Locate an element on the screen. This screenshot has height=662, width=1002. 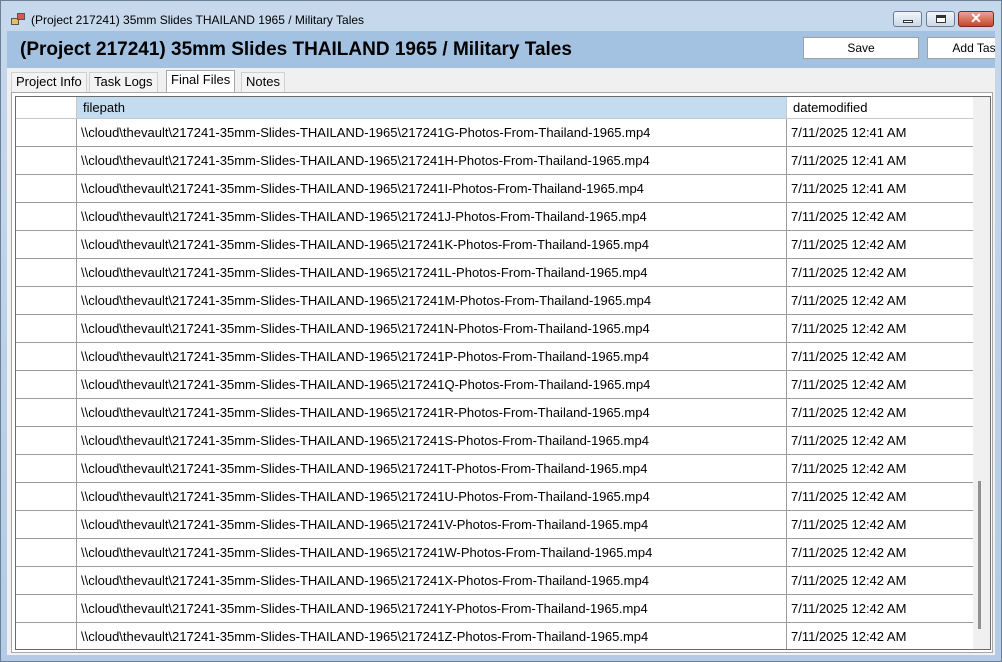
tab-task-logs: Task Logs is located at coordinates (123, 82).